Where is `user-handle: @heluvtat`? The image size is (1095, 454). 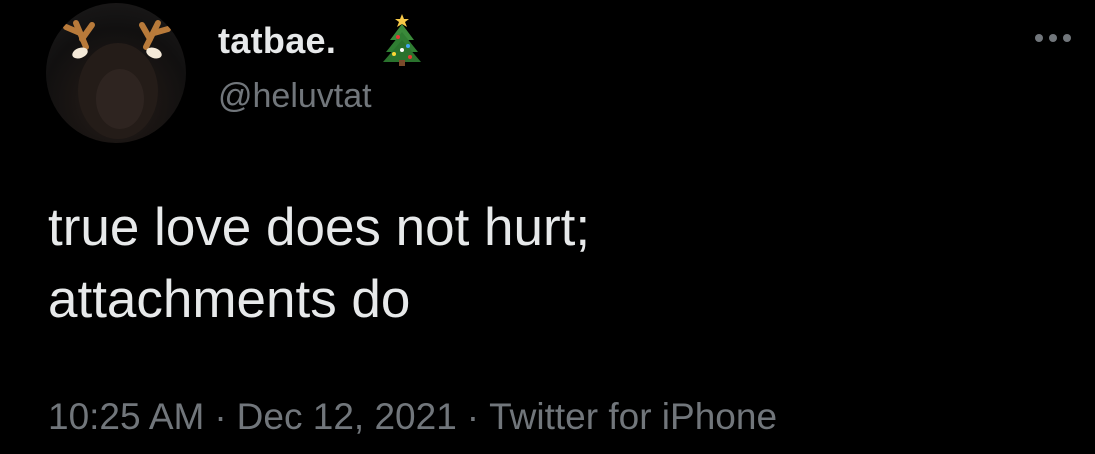
user-handle: @heluvtat is located at coordinates (295, 96).